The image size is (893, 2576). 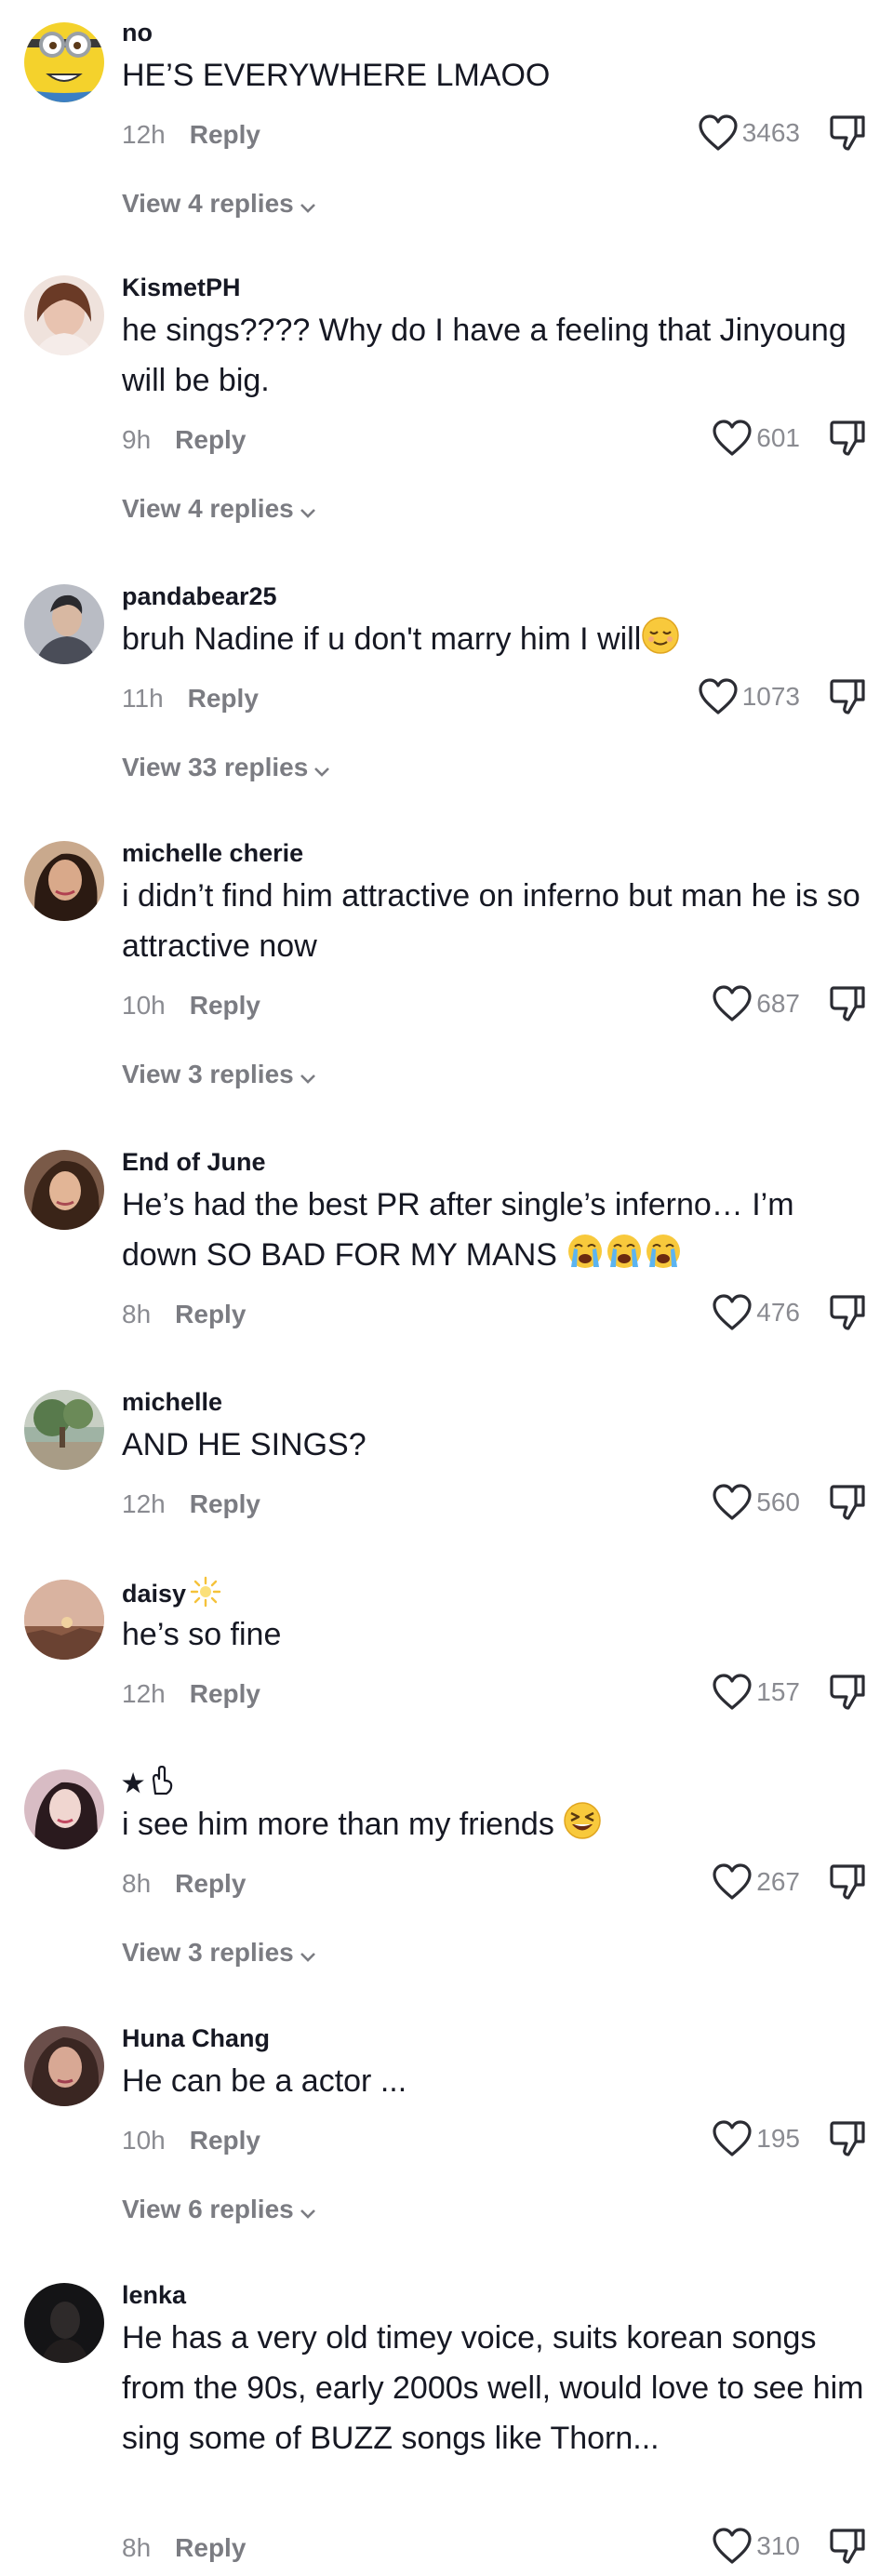 I want to click on like-button: 601, so click(x=756, y=438).